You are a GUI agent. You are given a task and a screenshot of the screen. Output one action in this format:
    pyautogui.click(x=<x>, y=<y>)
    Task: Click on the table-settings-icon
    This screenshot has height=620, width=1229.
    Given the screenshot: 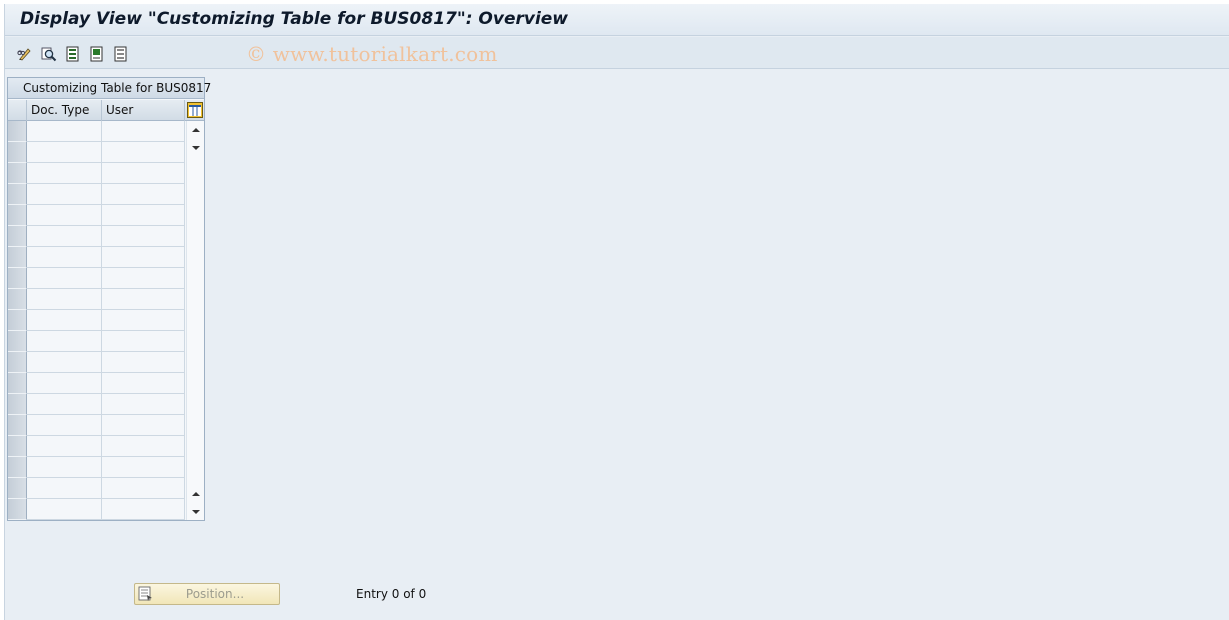 What is the action you would take?
    pyautogui.click(x=195, y=110)
    